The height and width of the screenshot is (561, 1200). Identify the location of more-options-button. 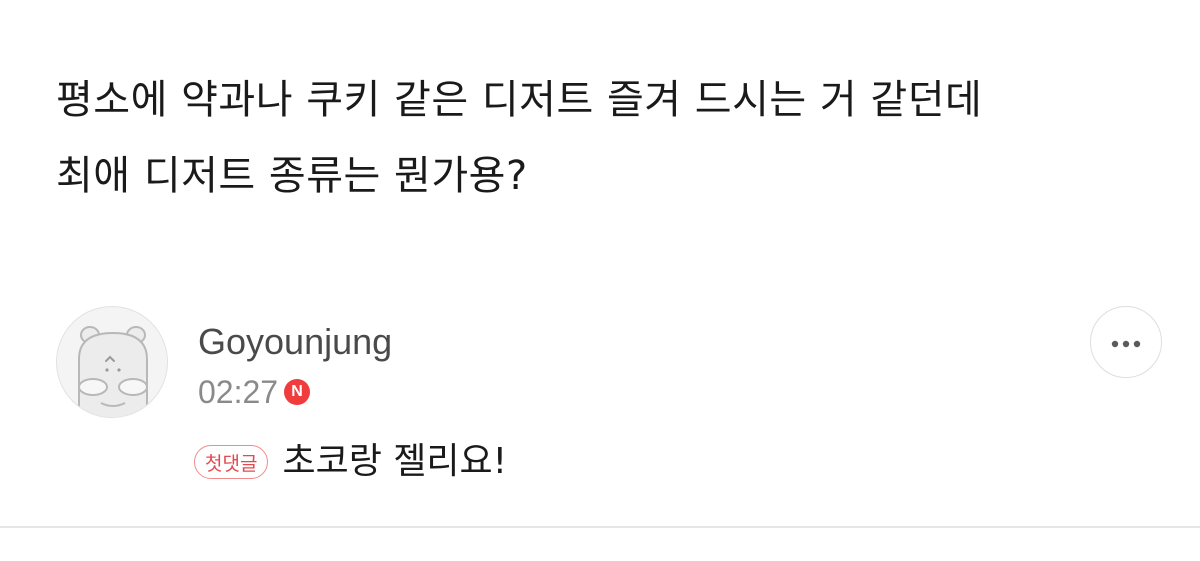
(1126, 342).